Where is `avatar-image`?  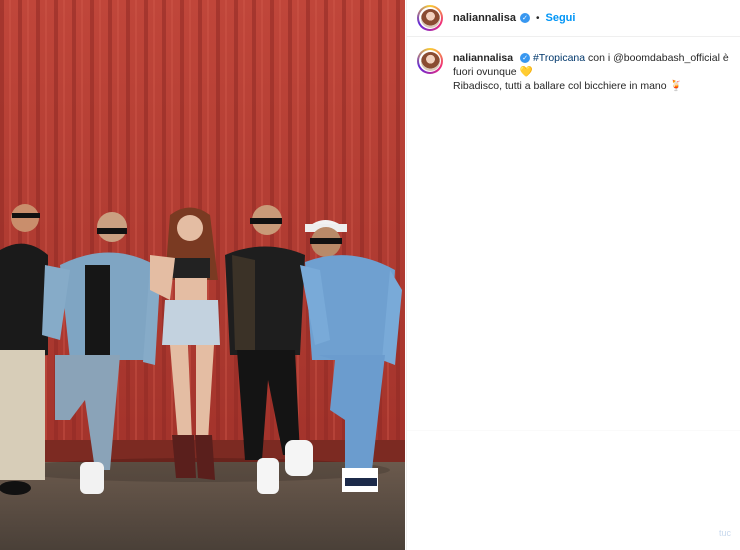 avatar-image is located at coordinates (430, 18).